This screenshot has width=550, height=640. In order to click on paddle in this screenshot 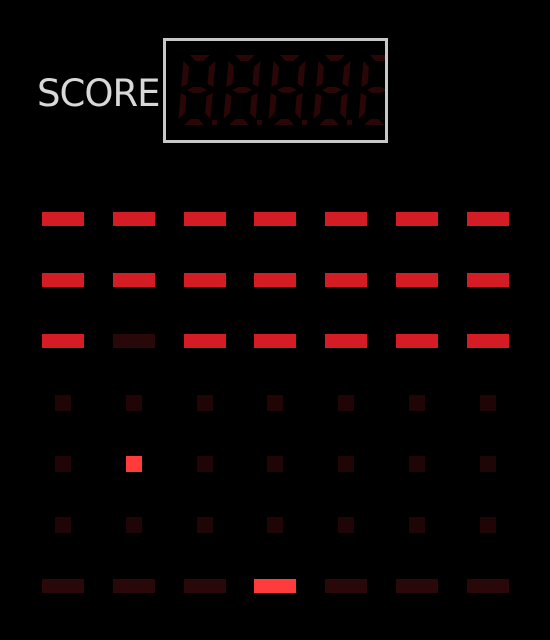, I will do `click(275, 586)`.